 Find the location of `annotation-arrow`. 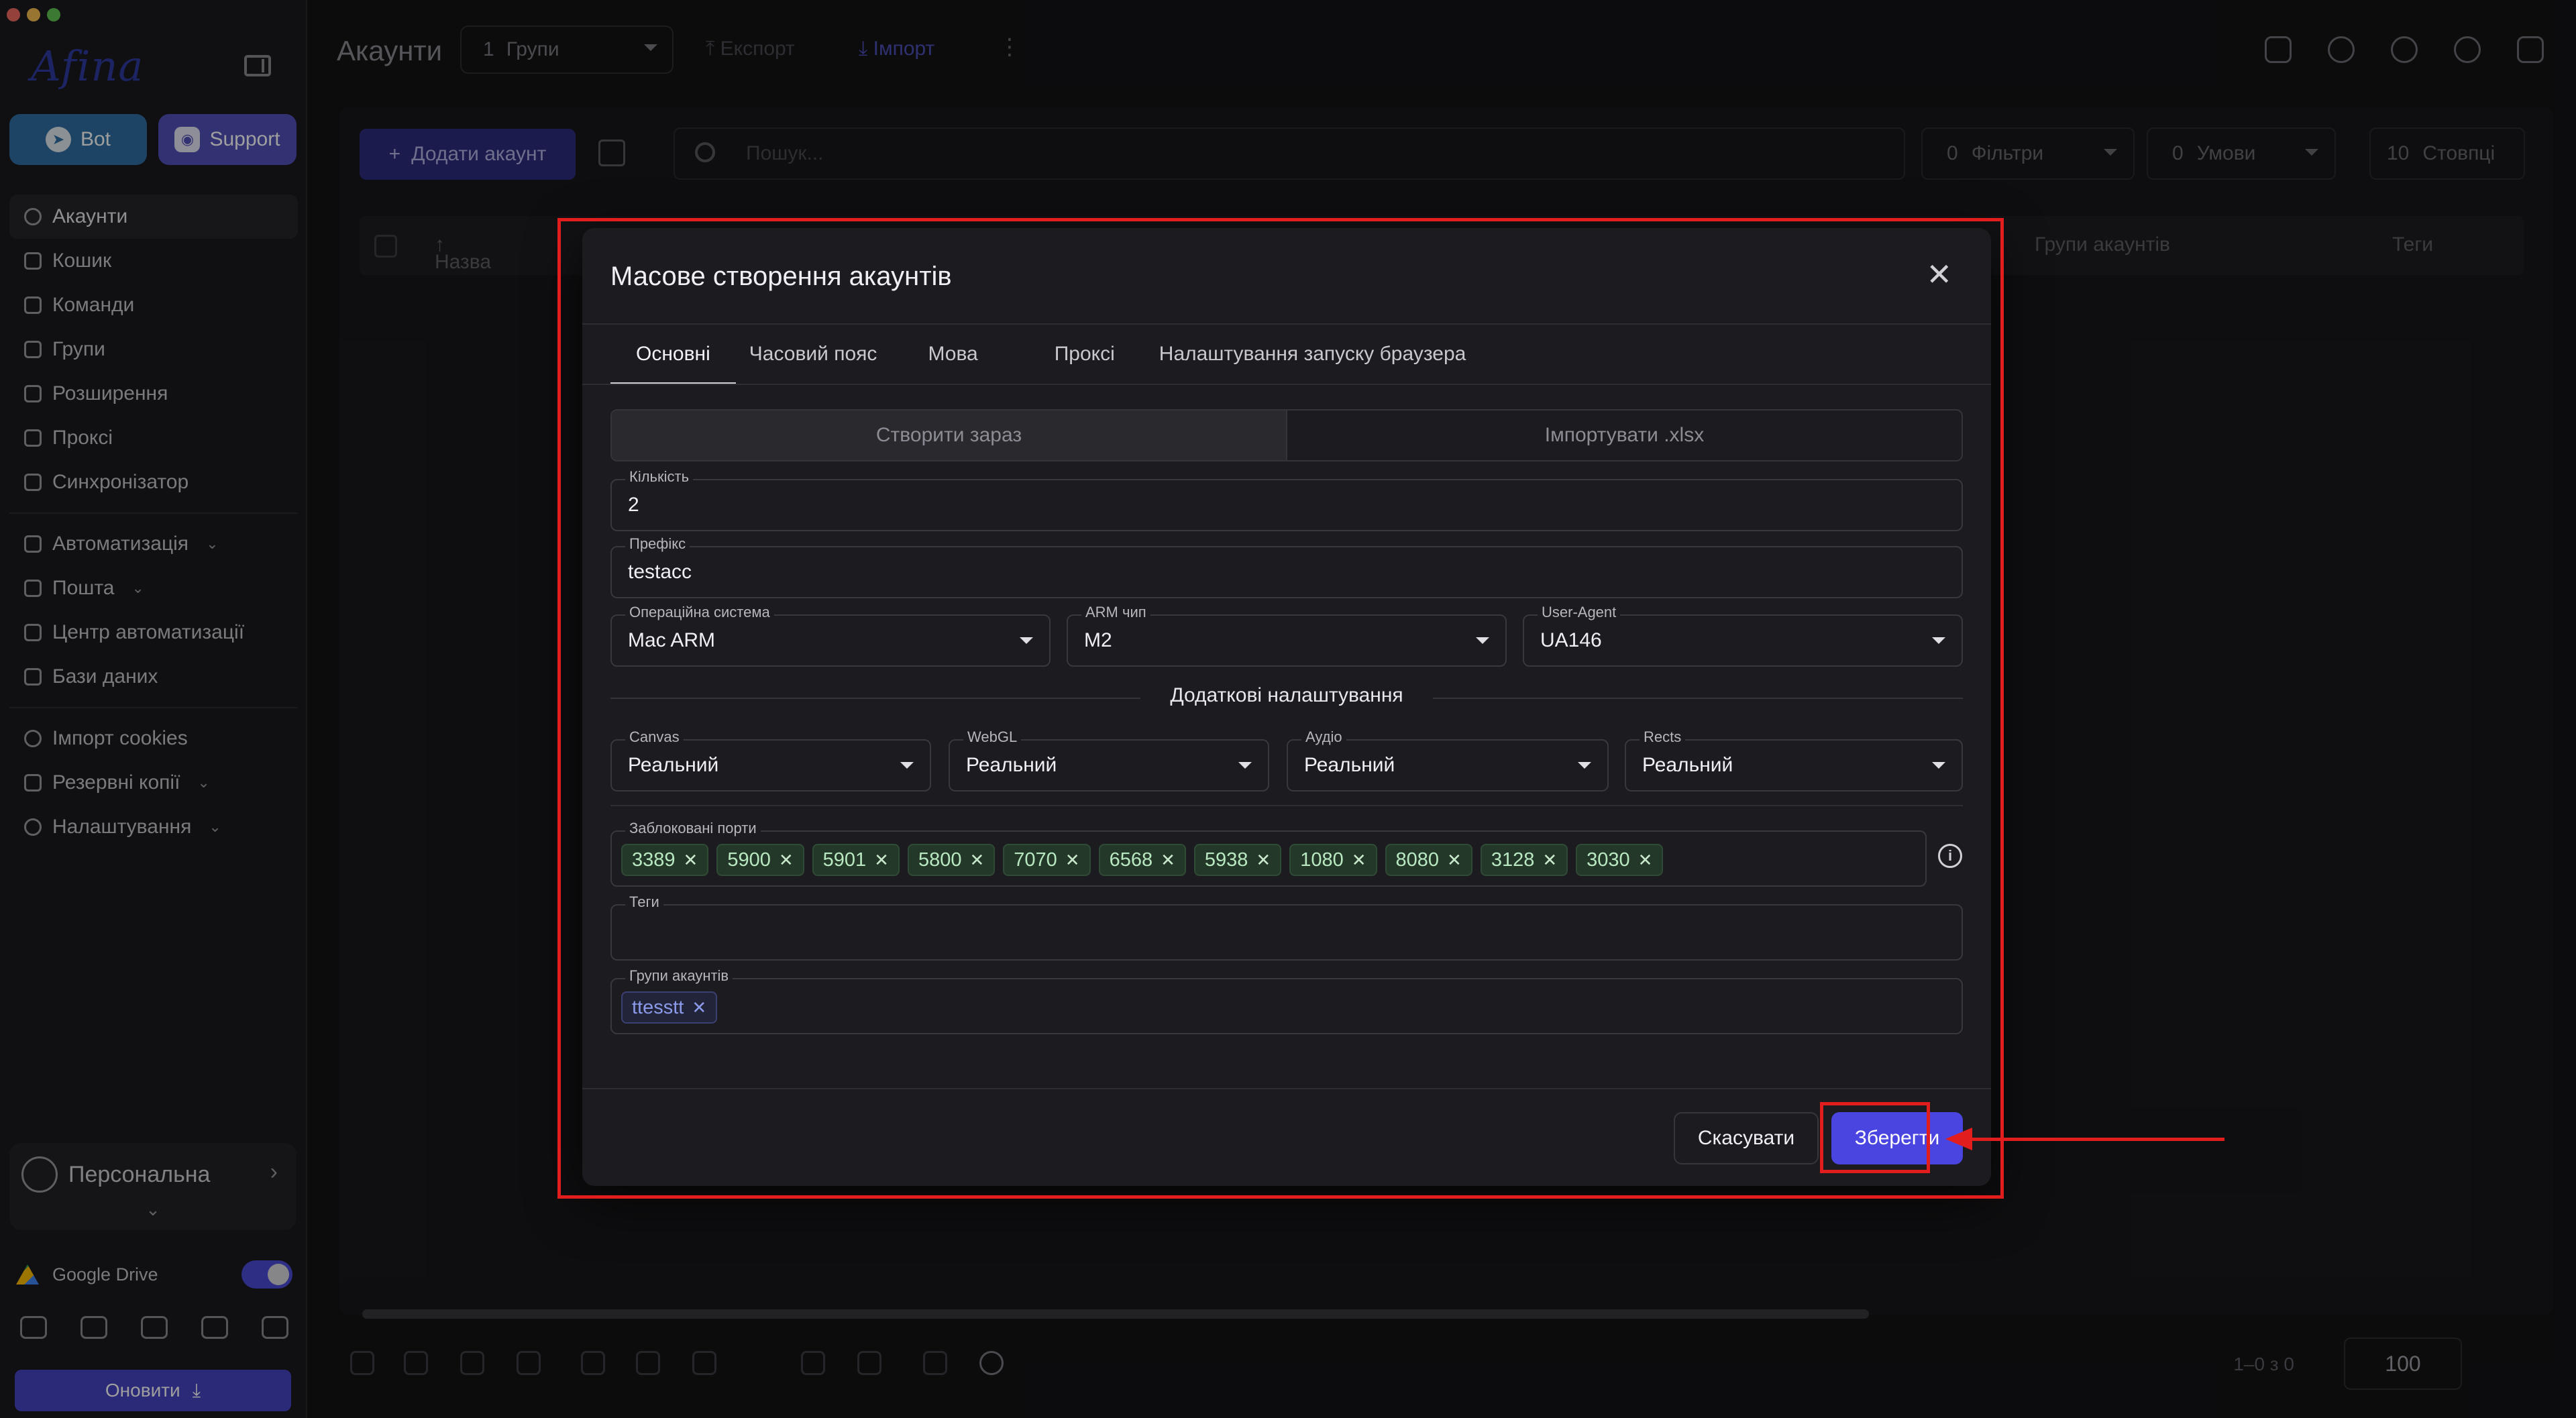

annotation-arrow is located at coordinates (2098, 1139).